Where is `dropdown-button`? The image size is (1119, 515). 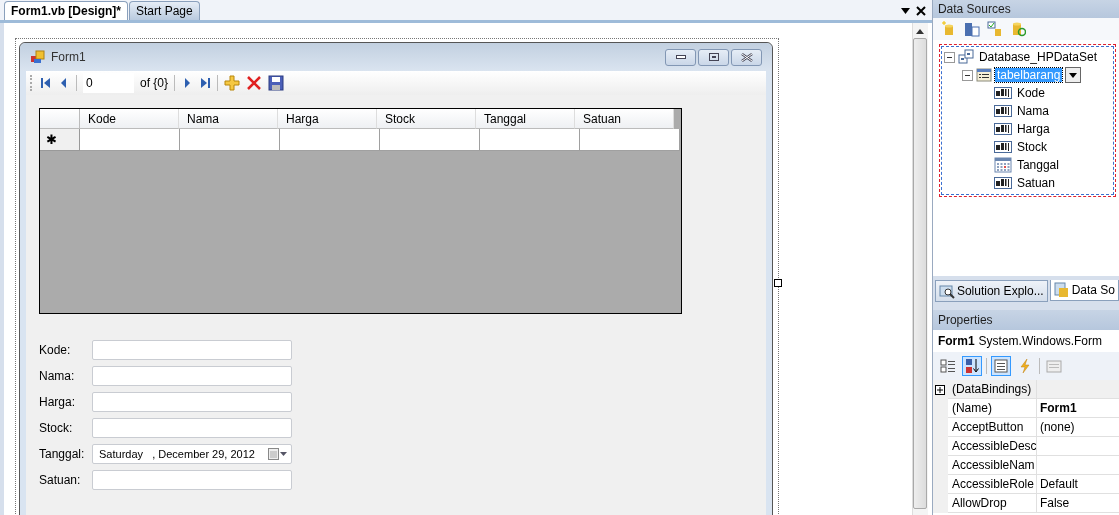 dropdown-button is located at coordinates (1073, 75).